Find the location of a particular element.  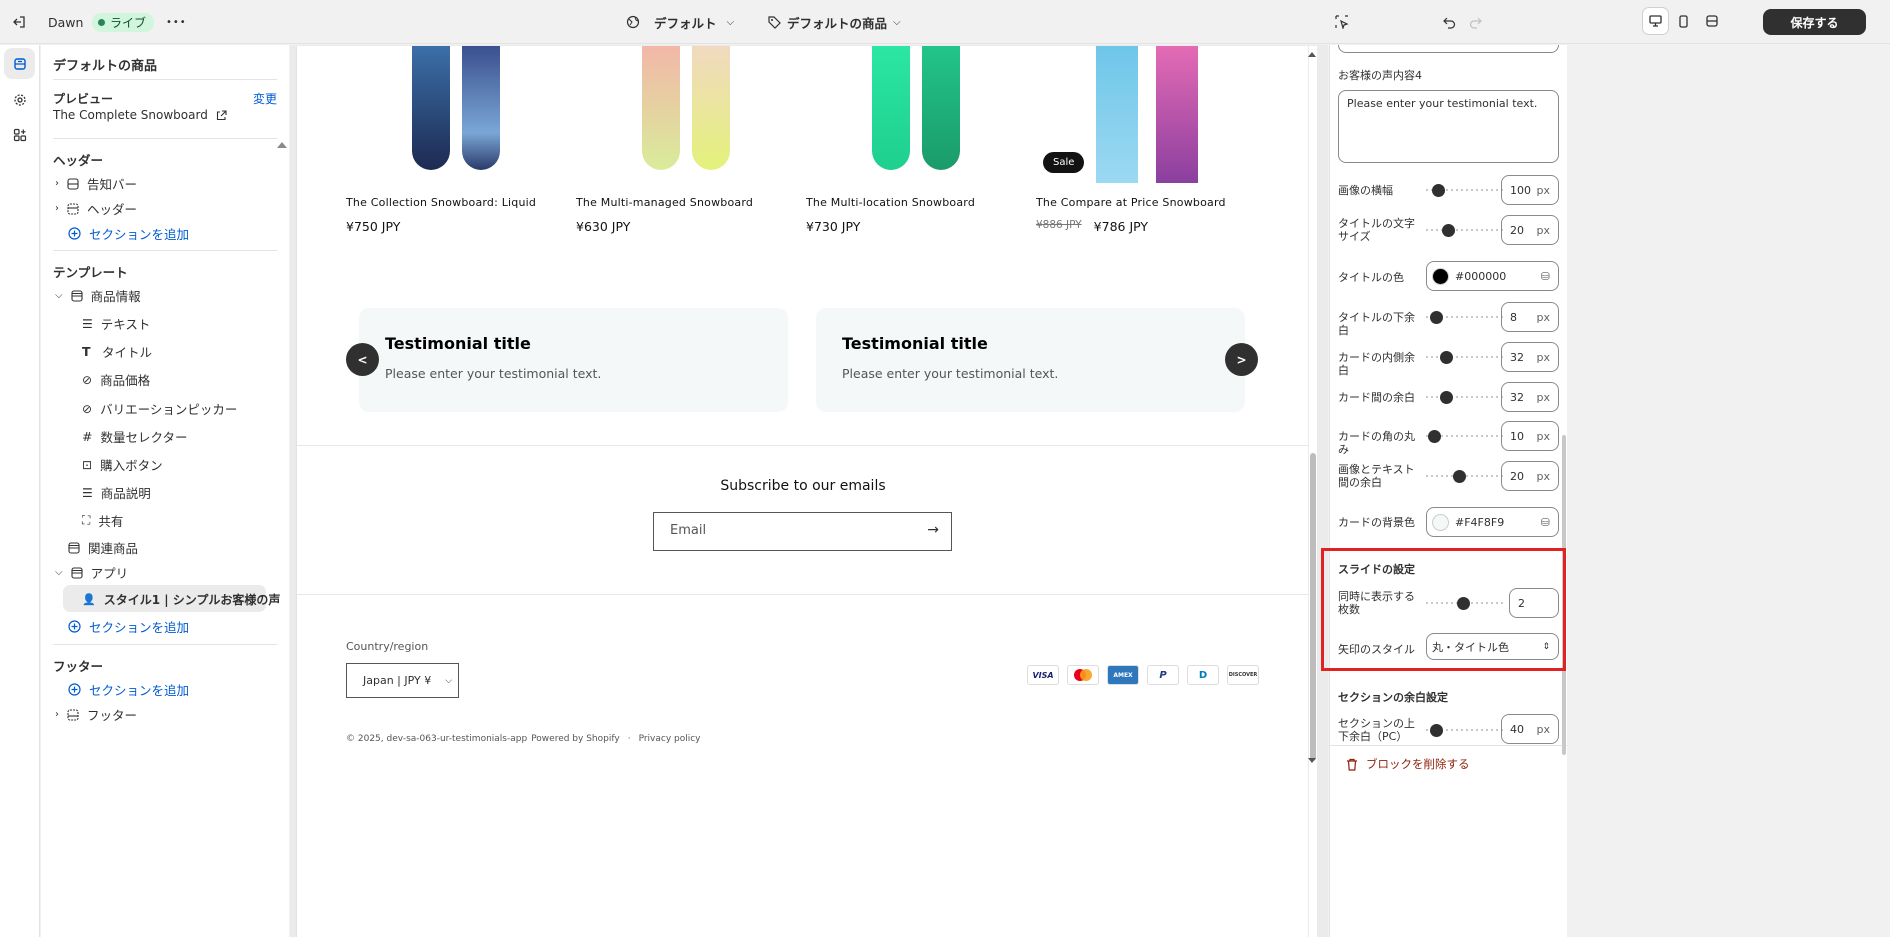

preview-scrollbar-thumb is located at coordinates (1313, 607).